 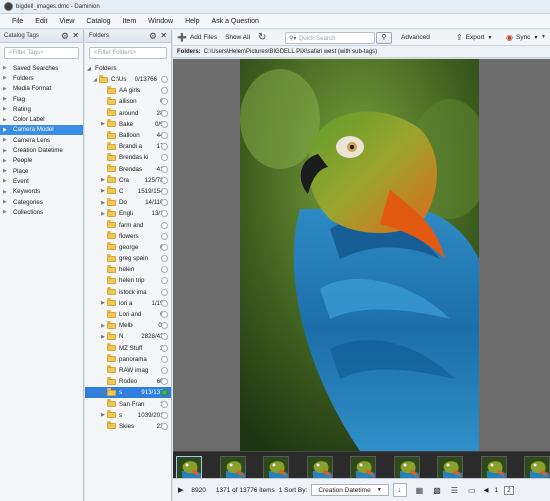 What do you see at coordinates (128, 202) in the screenshot?
I see `folder-row: ▶ Do 14/1107` at bounding box center [128, 202].